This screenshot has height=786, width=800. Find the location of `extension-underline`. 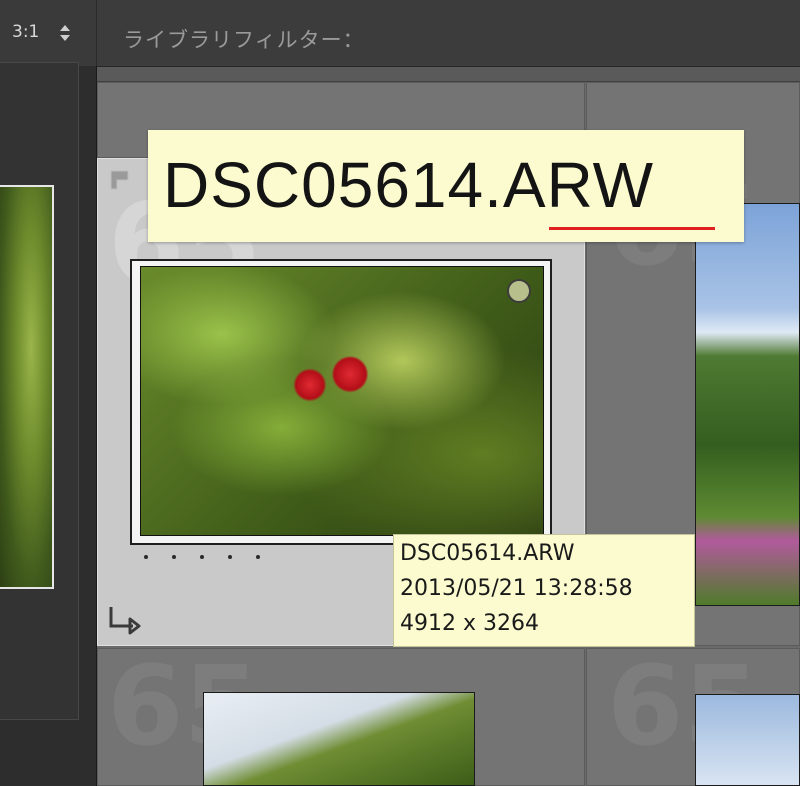

extension-underline is located at coordinates (632, 228).